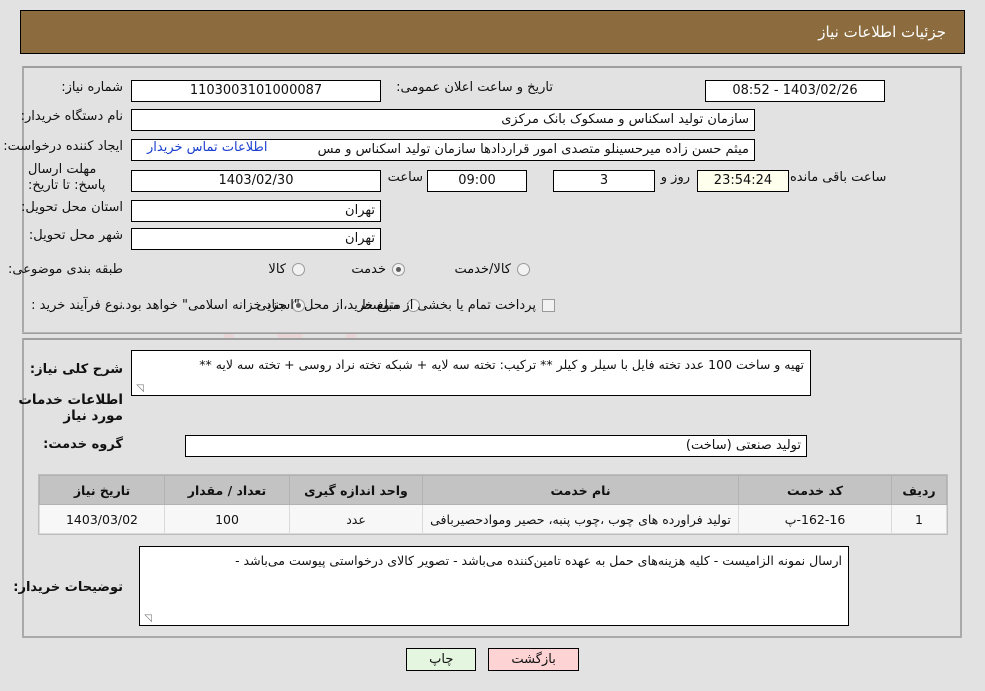 The width and height of the screenshot is (985, 691). I want to click on classification-option-kala-khedmat: کالا/خدمت, so click(492, 269).